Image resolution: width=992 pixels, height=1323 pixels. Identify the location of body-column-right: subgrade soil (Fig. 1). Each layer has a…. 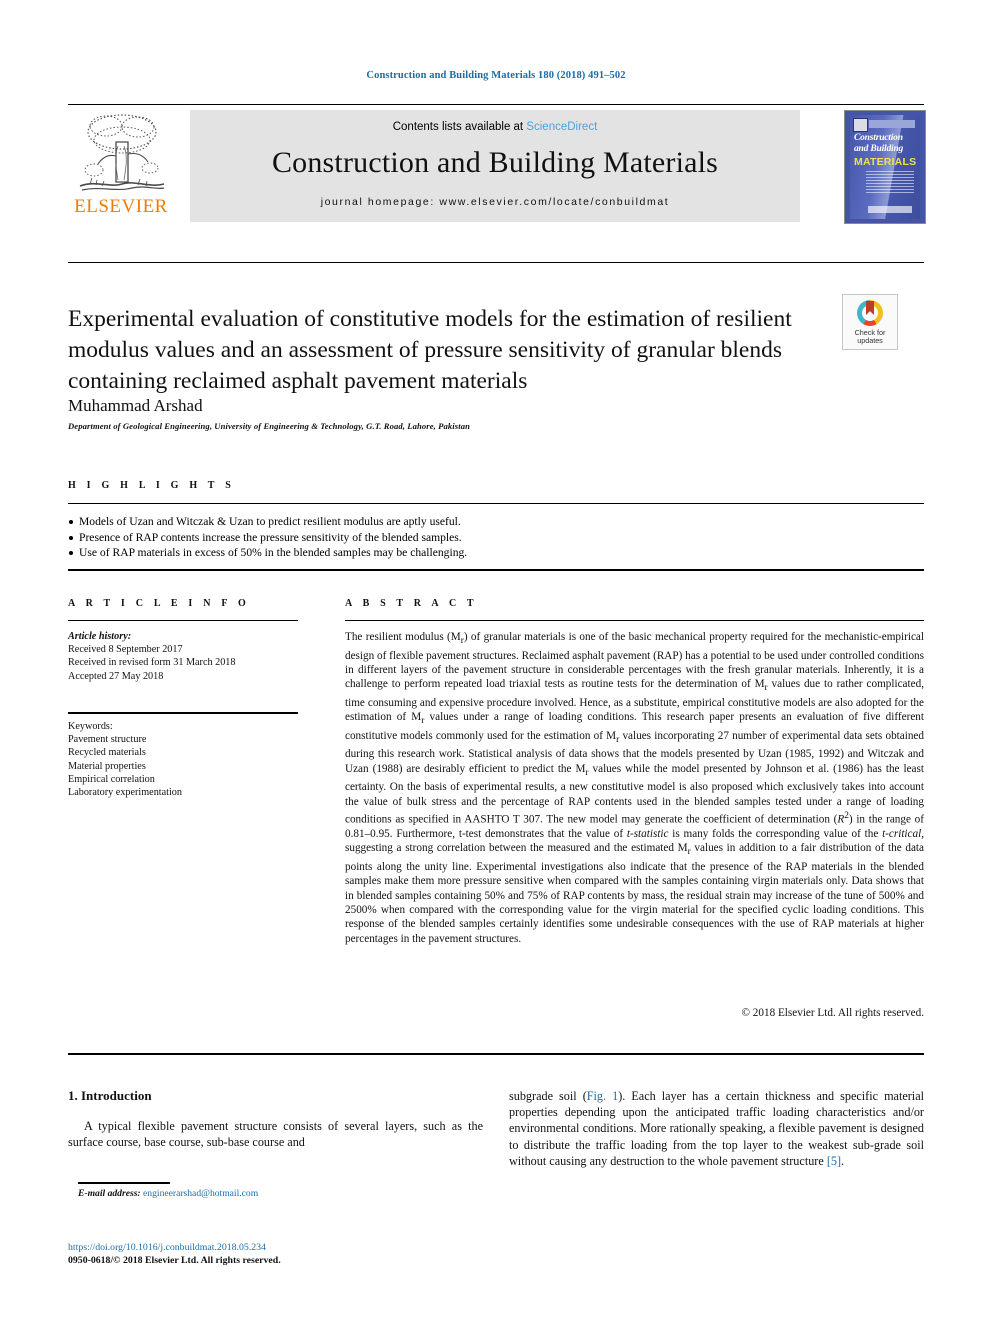
(716, 1128).